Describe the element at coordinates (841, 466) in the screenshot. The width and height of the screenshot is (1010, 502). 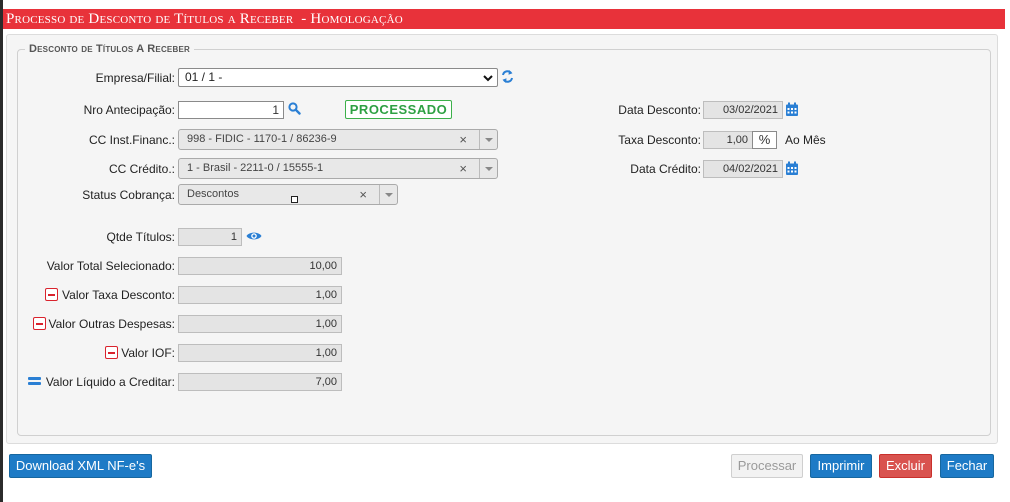
I see `imprimir-button: Imprimir` at that location.